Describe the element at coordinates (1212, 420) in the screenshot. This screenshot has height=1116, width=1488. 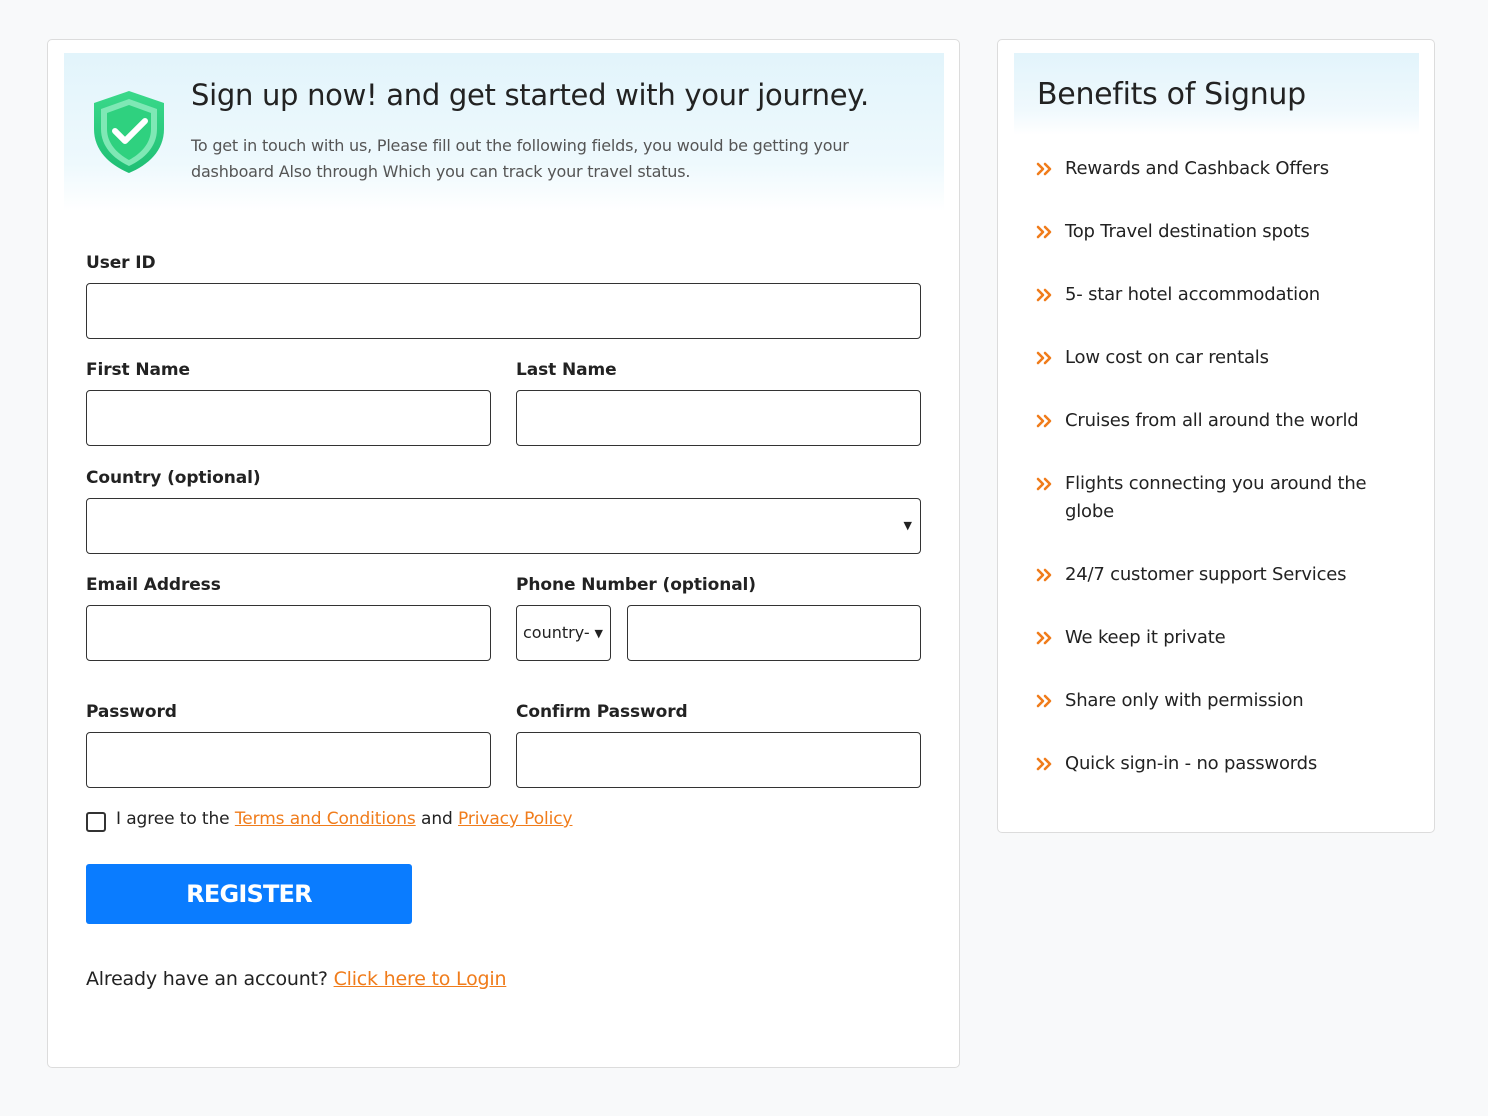
I see `benefit-text: Cruises from all around the world` at that location.